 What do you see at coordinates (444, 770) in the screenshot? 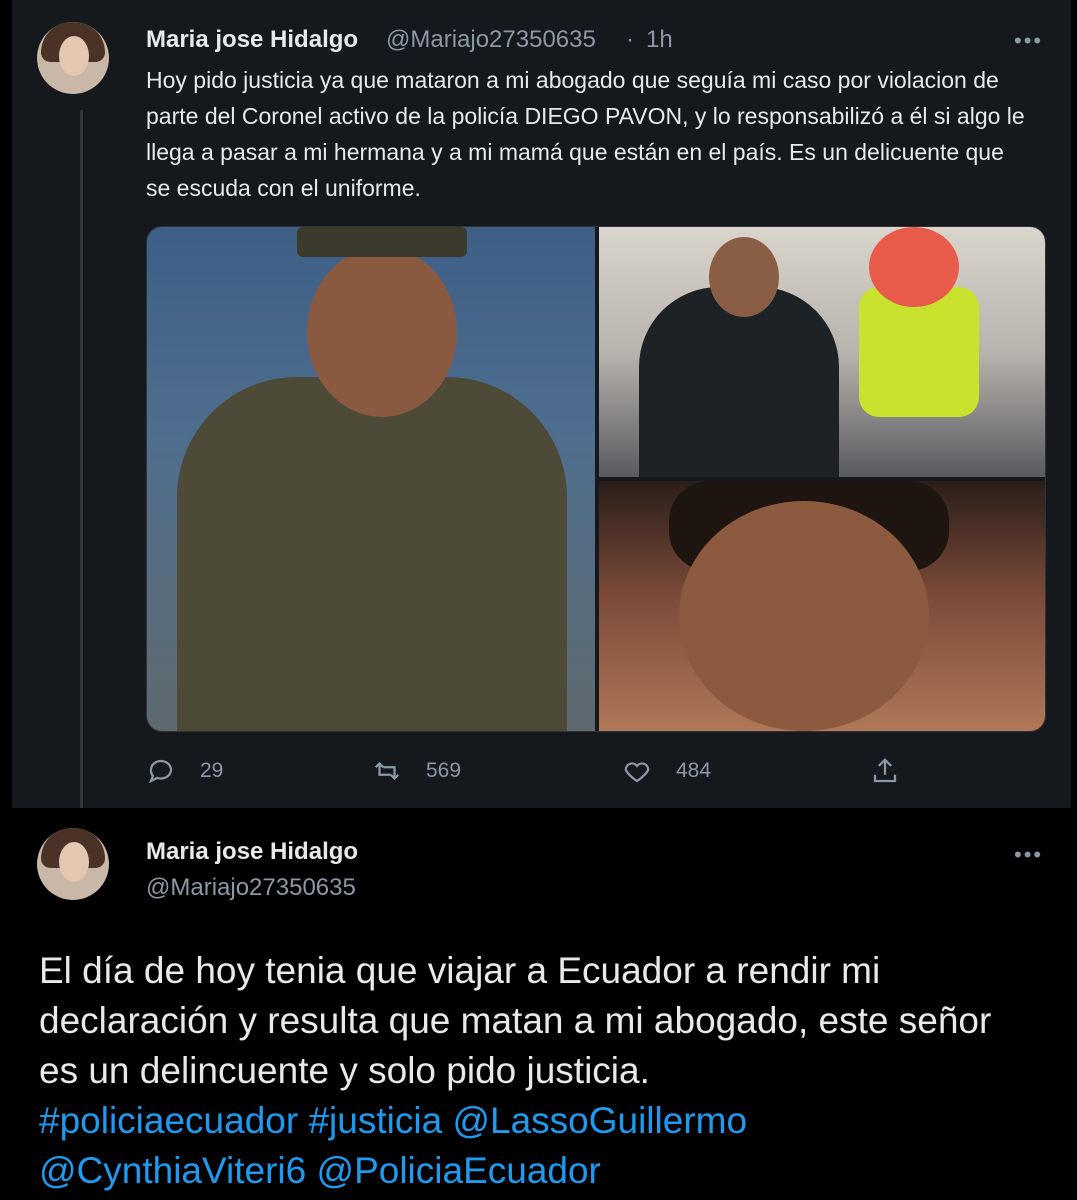
I see `retweet-count: 569` at bounding box center [444, 770].